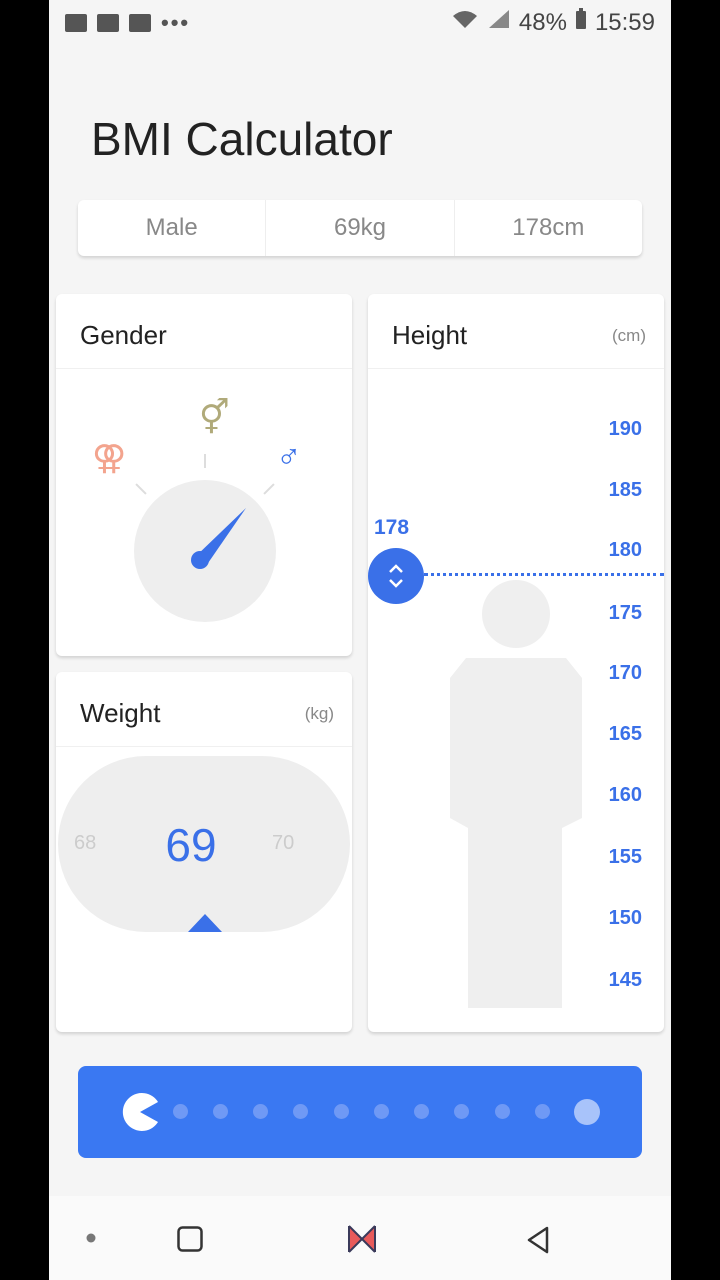 The width and height of the screenshot is (720, 1280). What do you see at coordinates (204, 709) in the screenshot?
I see `weight-card-header: Weight (kg)` at bounding box center [204, 709].